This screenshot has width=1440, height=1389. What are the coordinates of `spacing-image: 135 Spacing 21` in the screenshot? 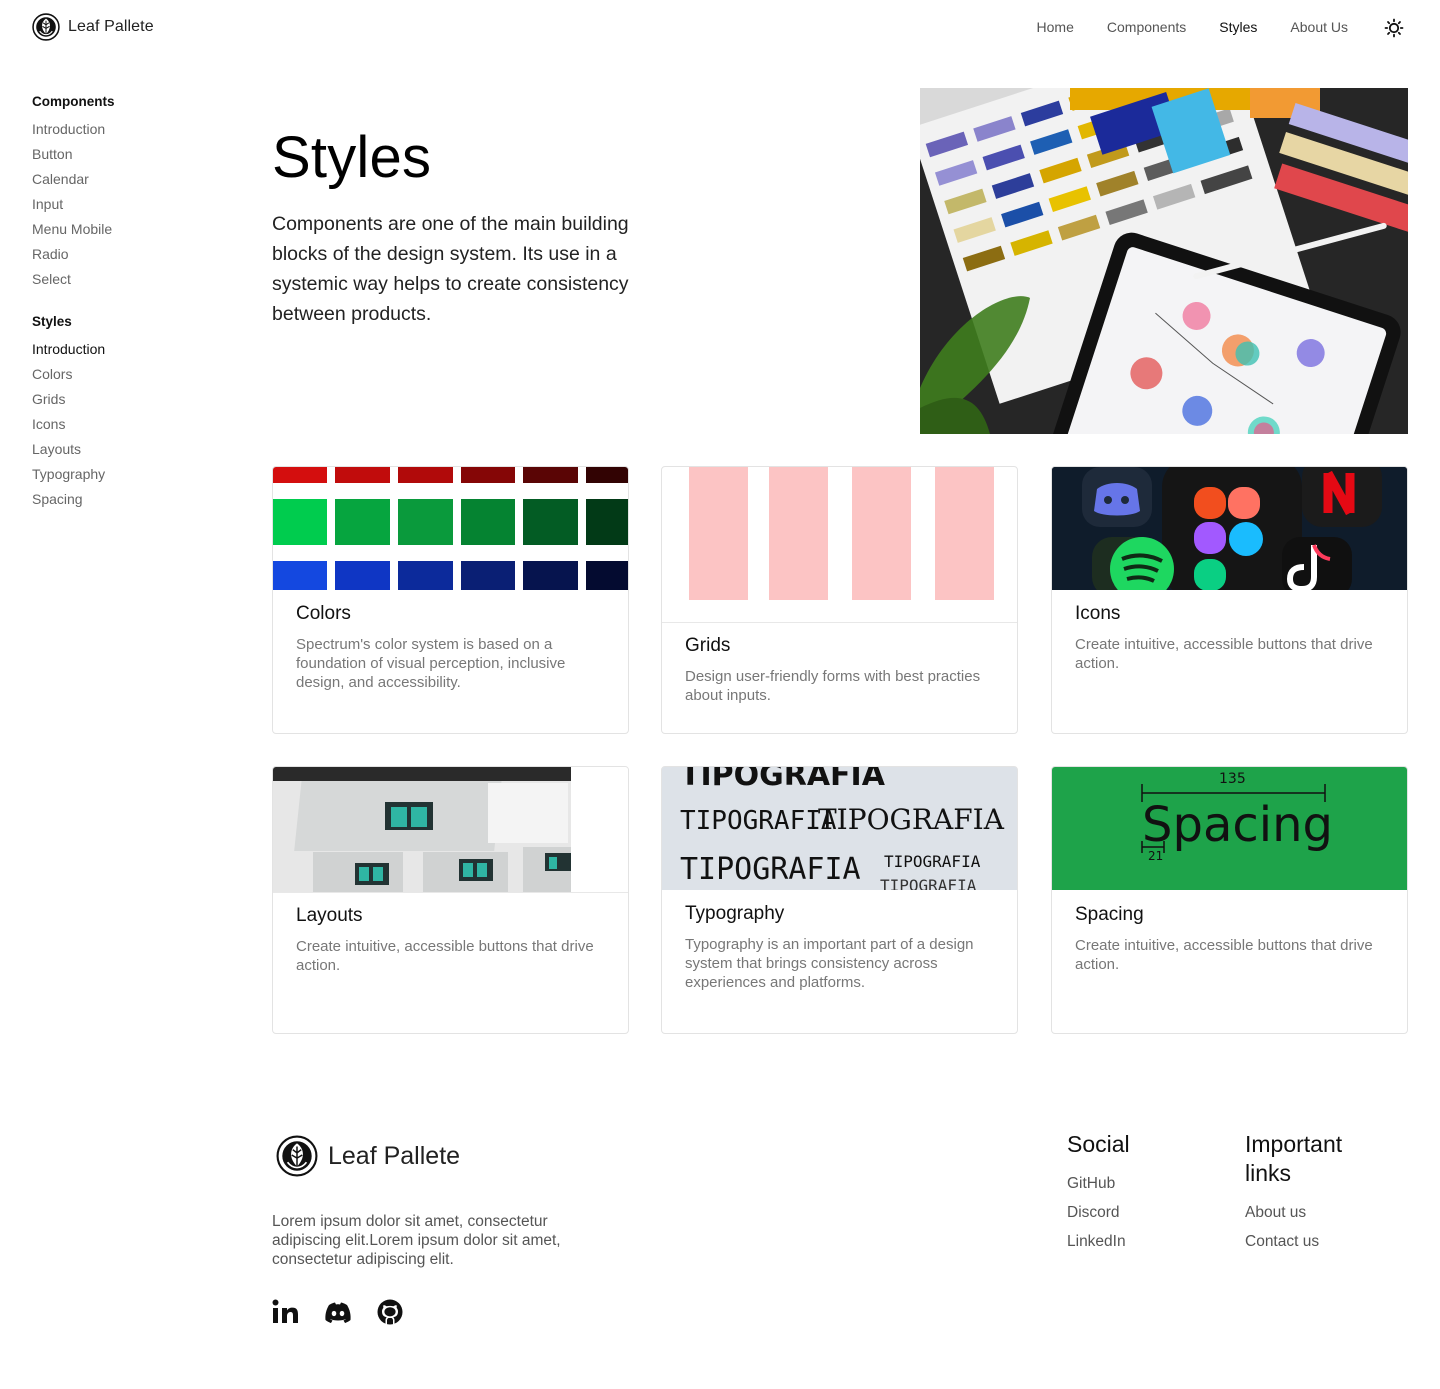 It's located at (1229, 828).